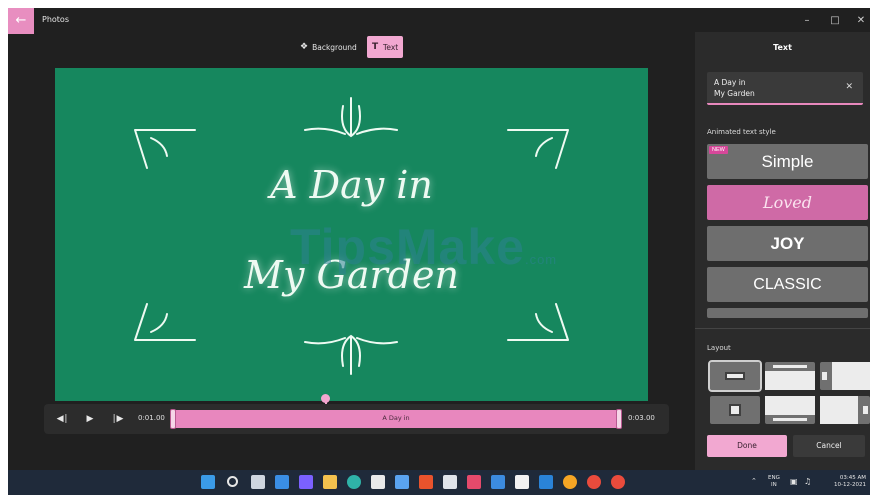 This screenshot has height=495, width=870. Describe the element at coordinates (619, 419) in the screenshot. I see `trim-end-handle` at that location.